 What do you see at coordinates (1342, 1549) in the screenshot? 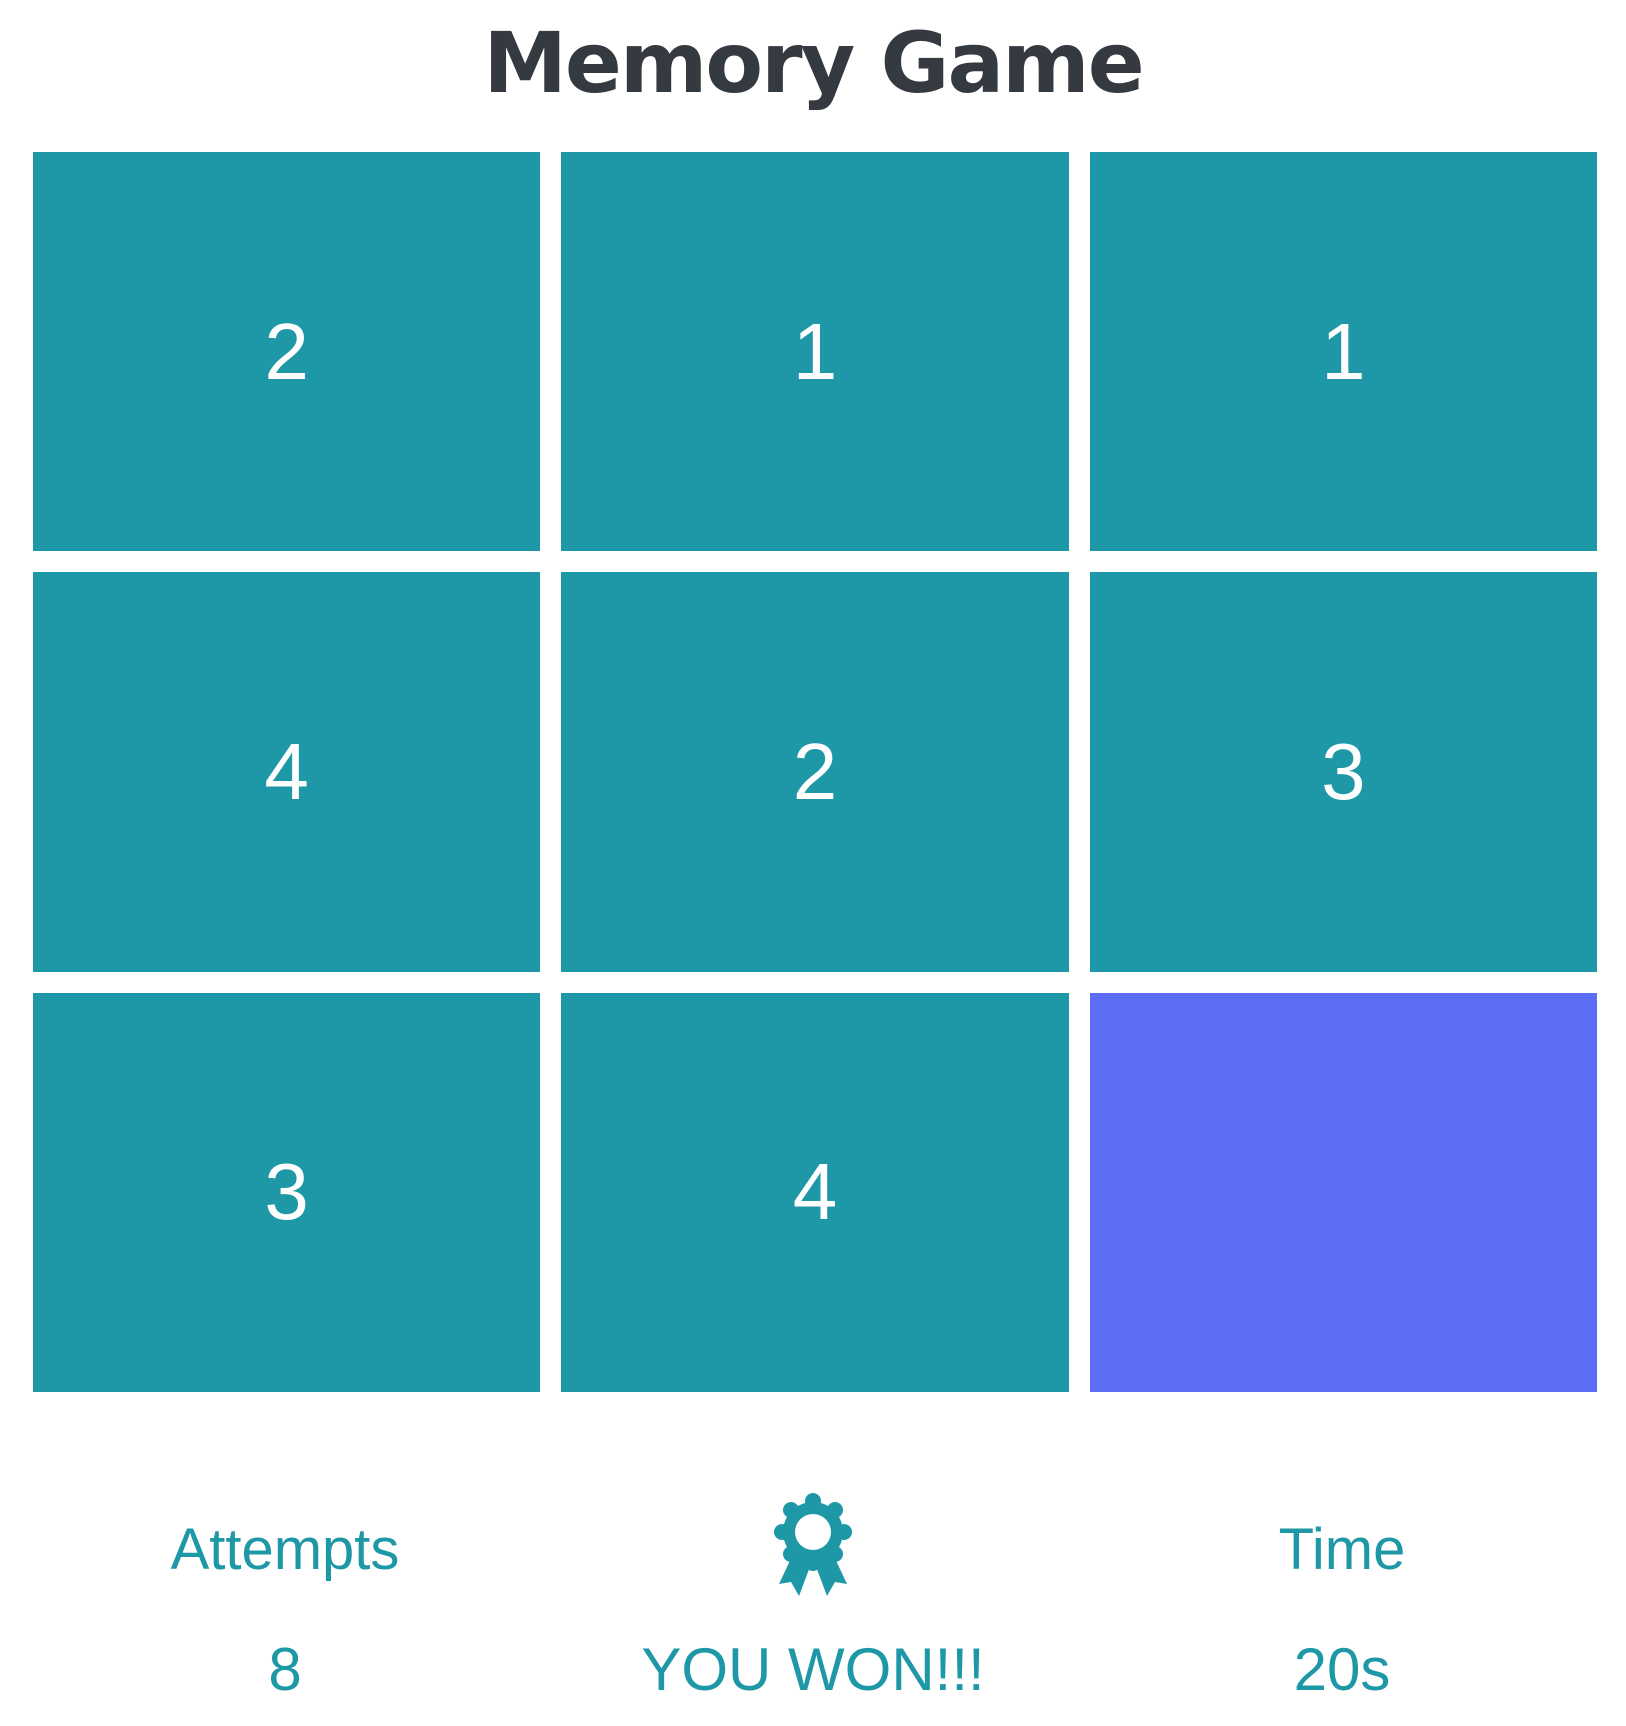
I see `time-label: Time` at bounding box center [1342, 1549].